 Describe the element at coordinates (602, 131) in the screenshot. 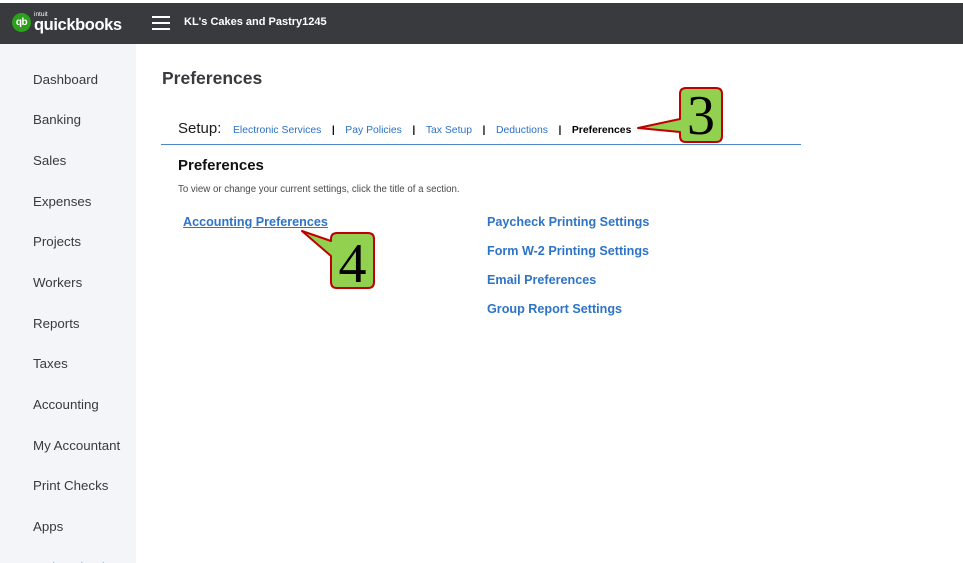

I see `setup-link-preferences-current: Preferences` at that location.